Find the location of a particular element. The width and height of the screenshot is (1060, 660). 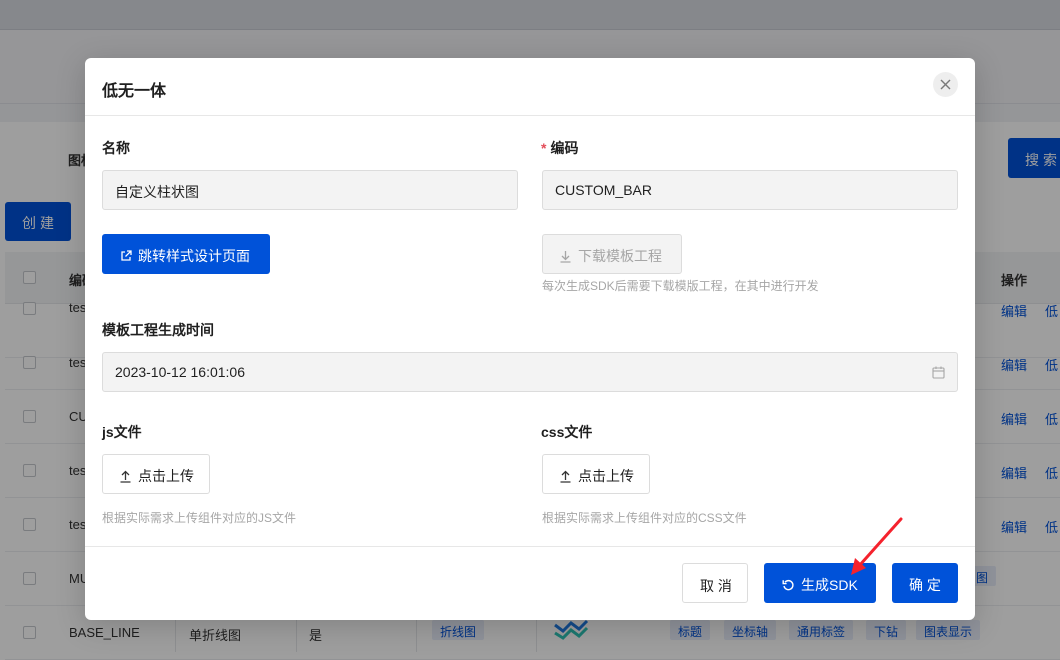

annotation-arrow-icon is located at coordinates (877, 546).